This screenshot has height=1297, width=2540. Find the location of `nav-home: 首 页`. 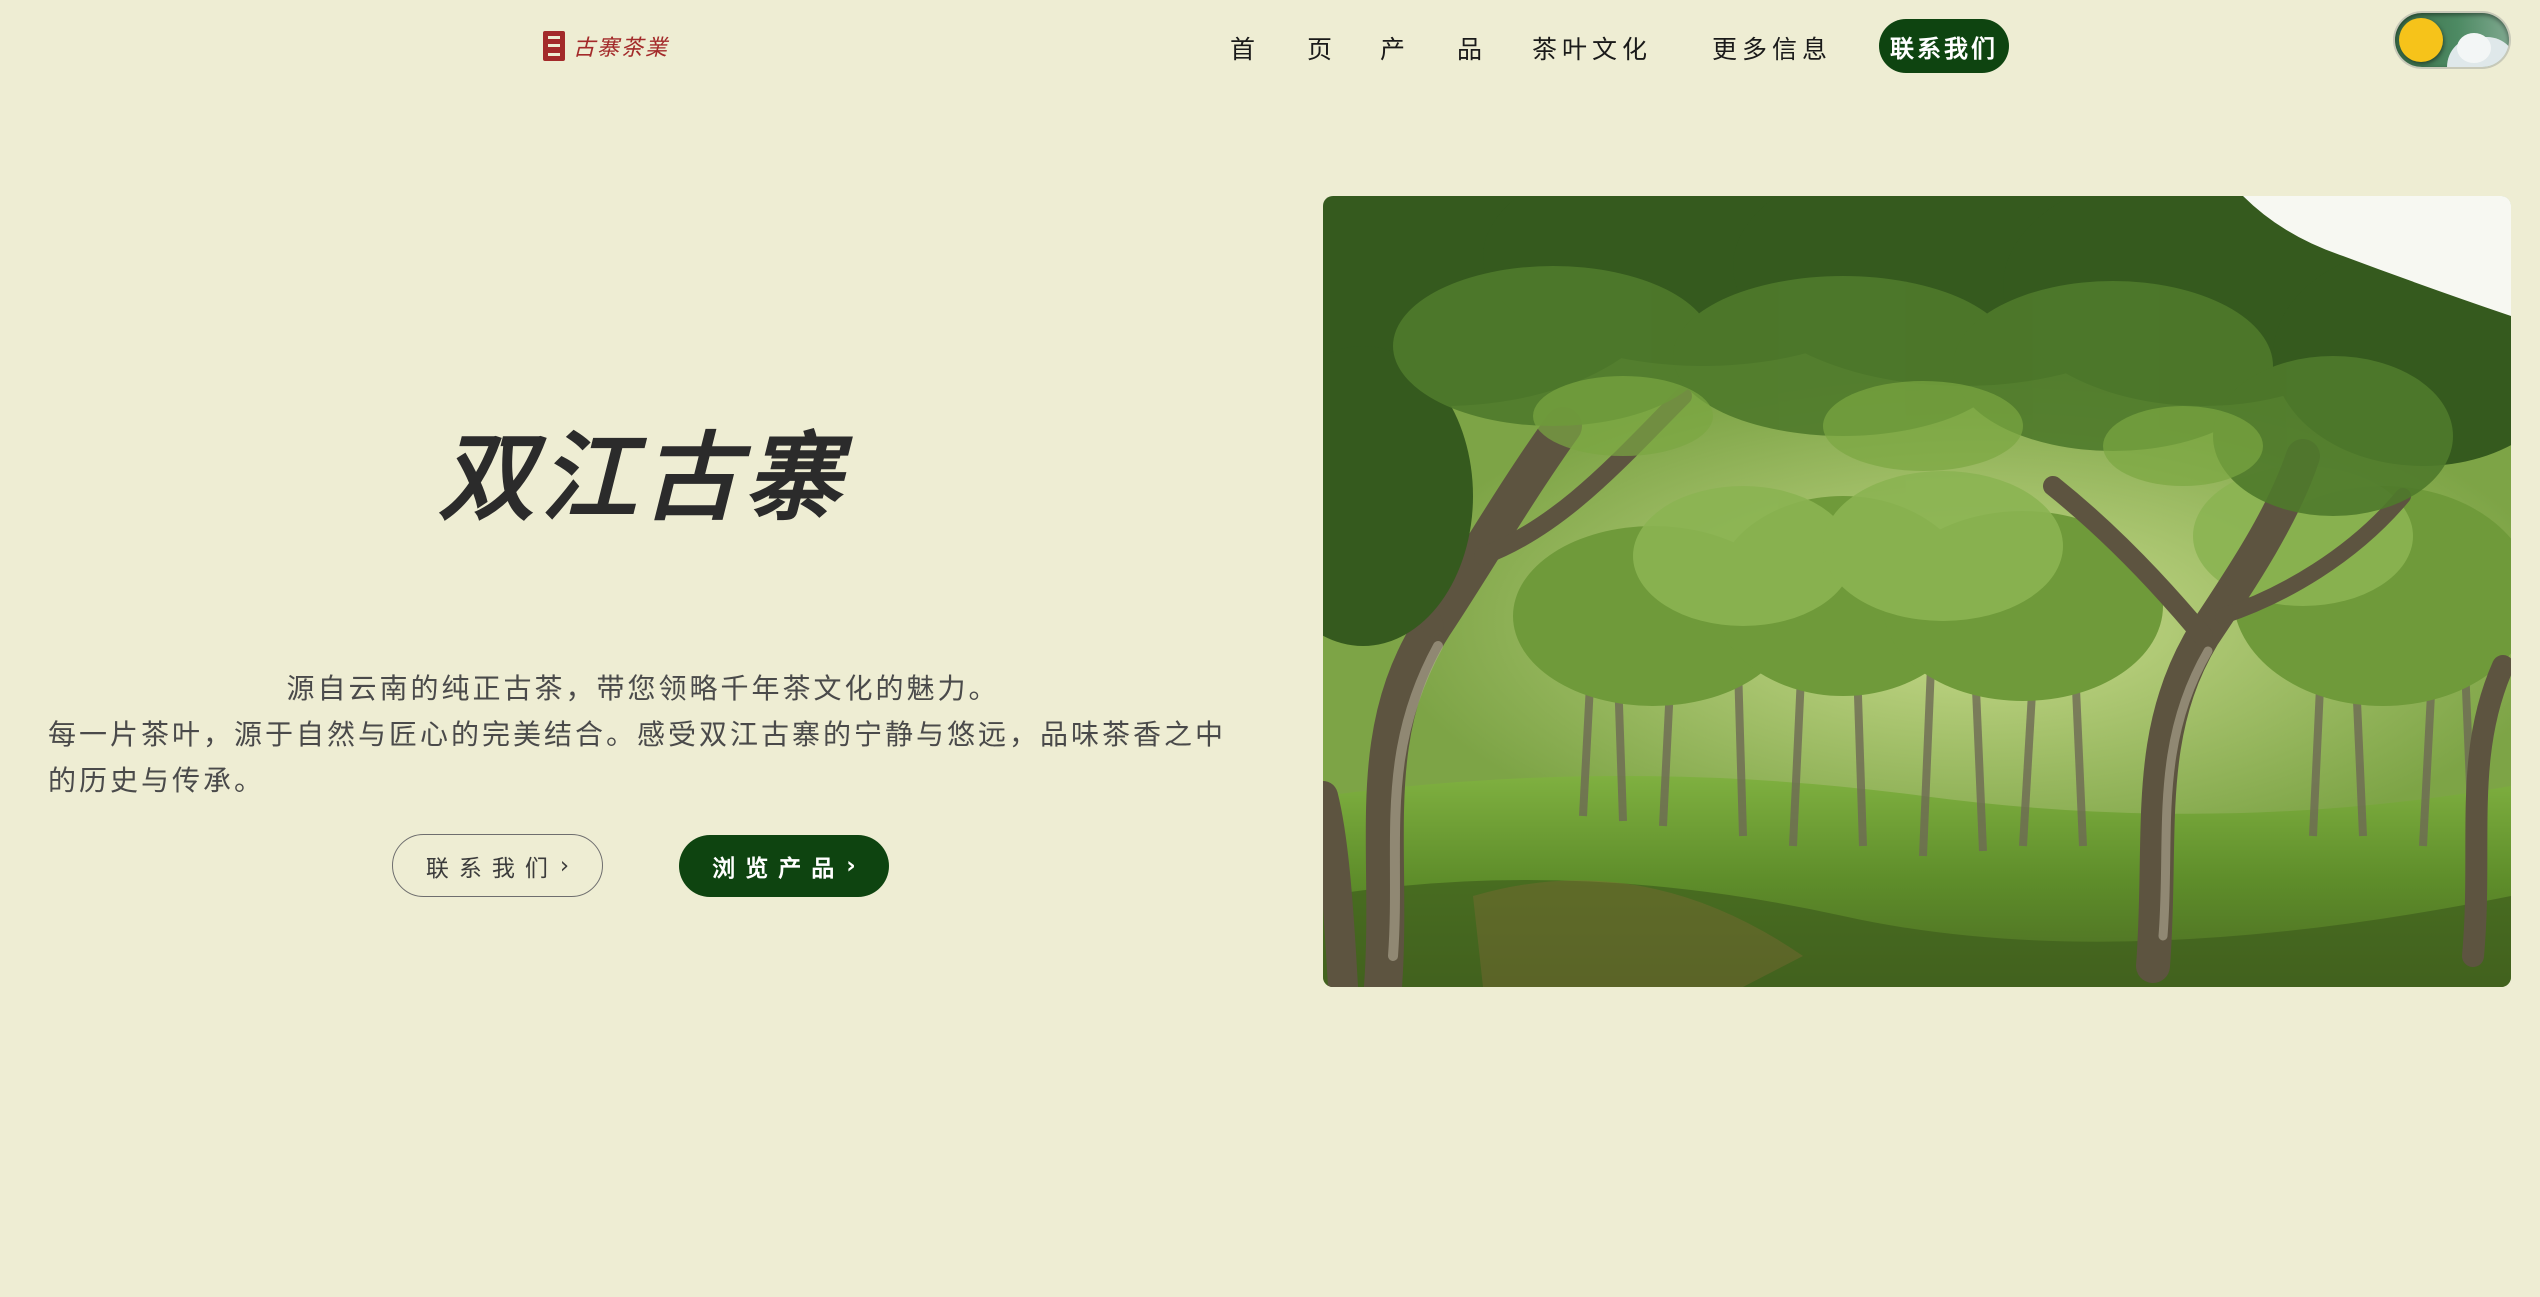

nav-home: 首 页 is located at coordinates (1292, 48).